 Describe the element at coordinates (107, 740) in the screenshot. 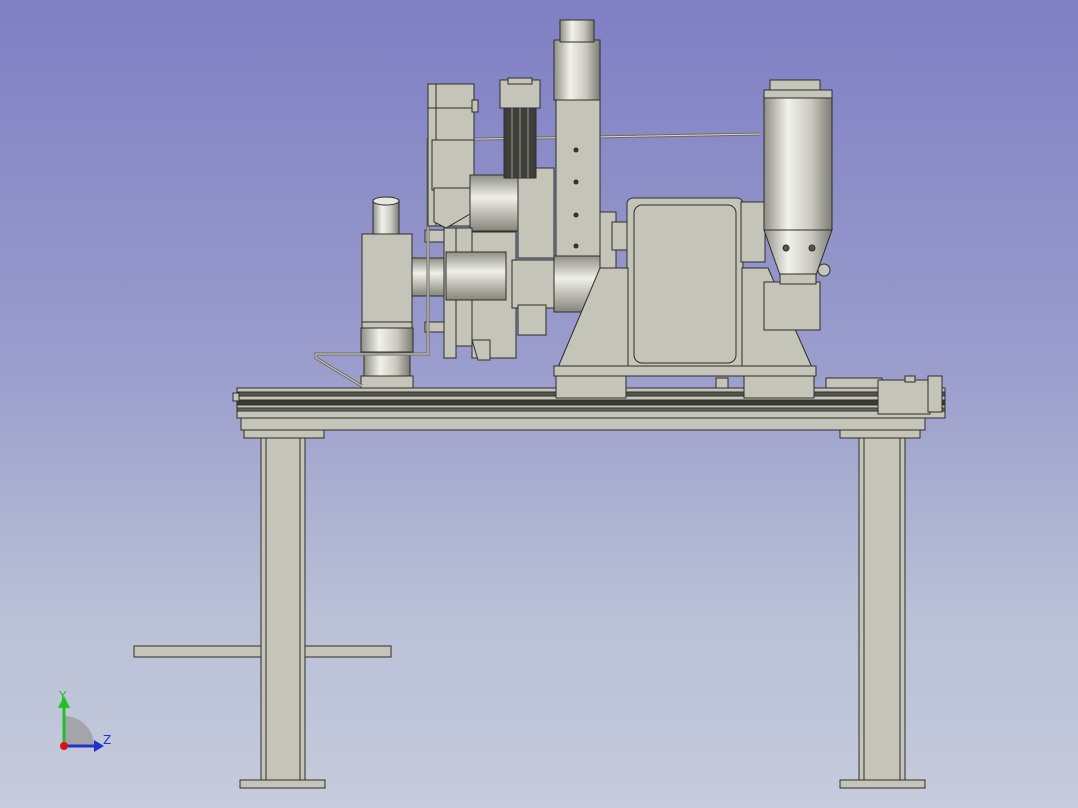

I see `z-axis-label: Z` at that location.